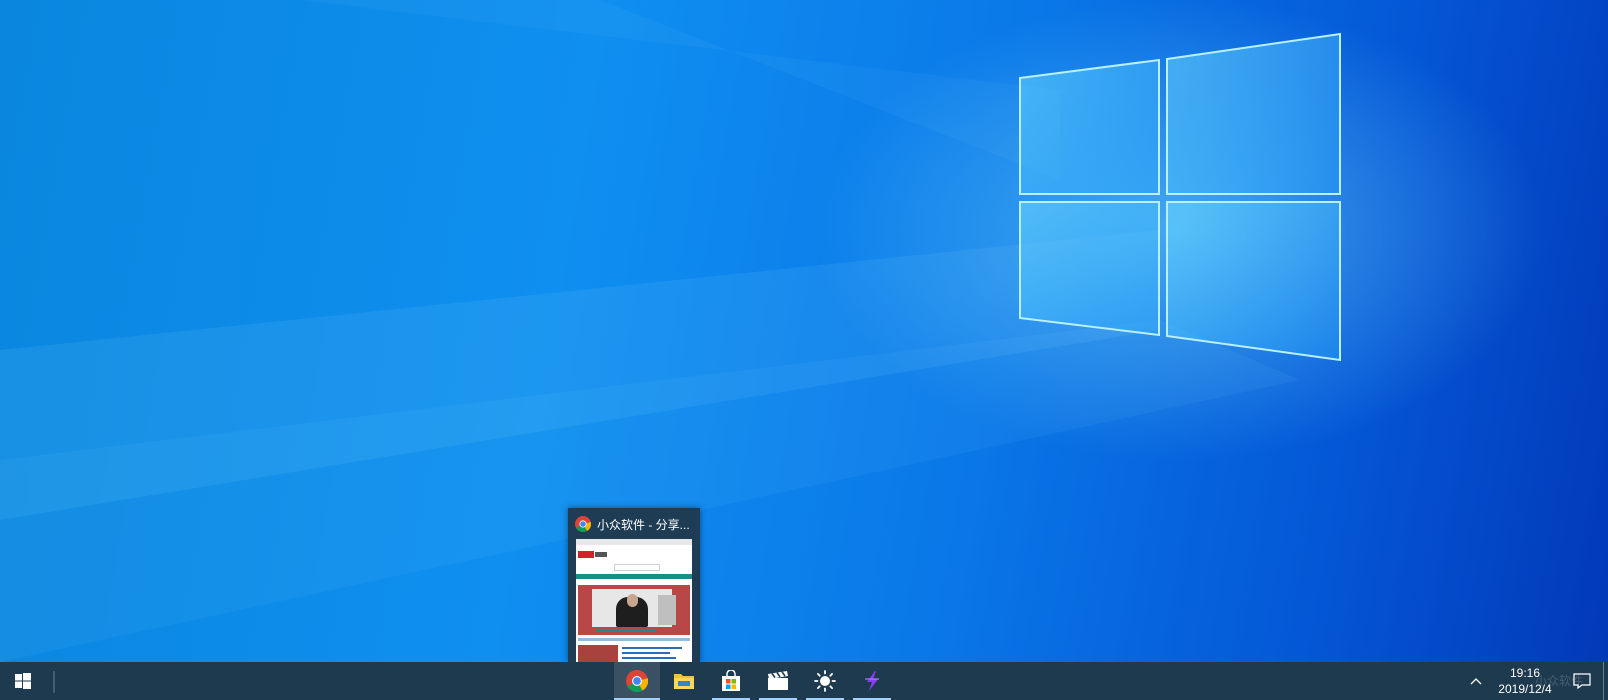 Image resolution: width=1608 pixels, height=700 pixels. I want to click on clapperboard-icon, so click(778, 680).